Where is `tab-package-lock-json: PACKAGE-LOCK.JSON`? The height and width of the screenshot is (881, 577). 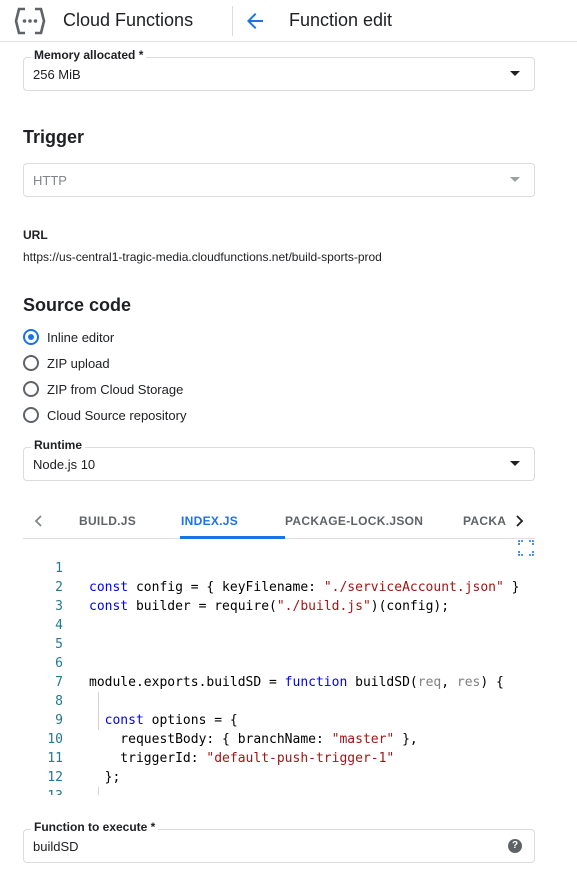 tab-package-lock-json: PACKAGE-LOCK.JSON is located at coordinates (354, 521).